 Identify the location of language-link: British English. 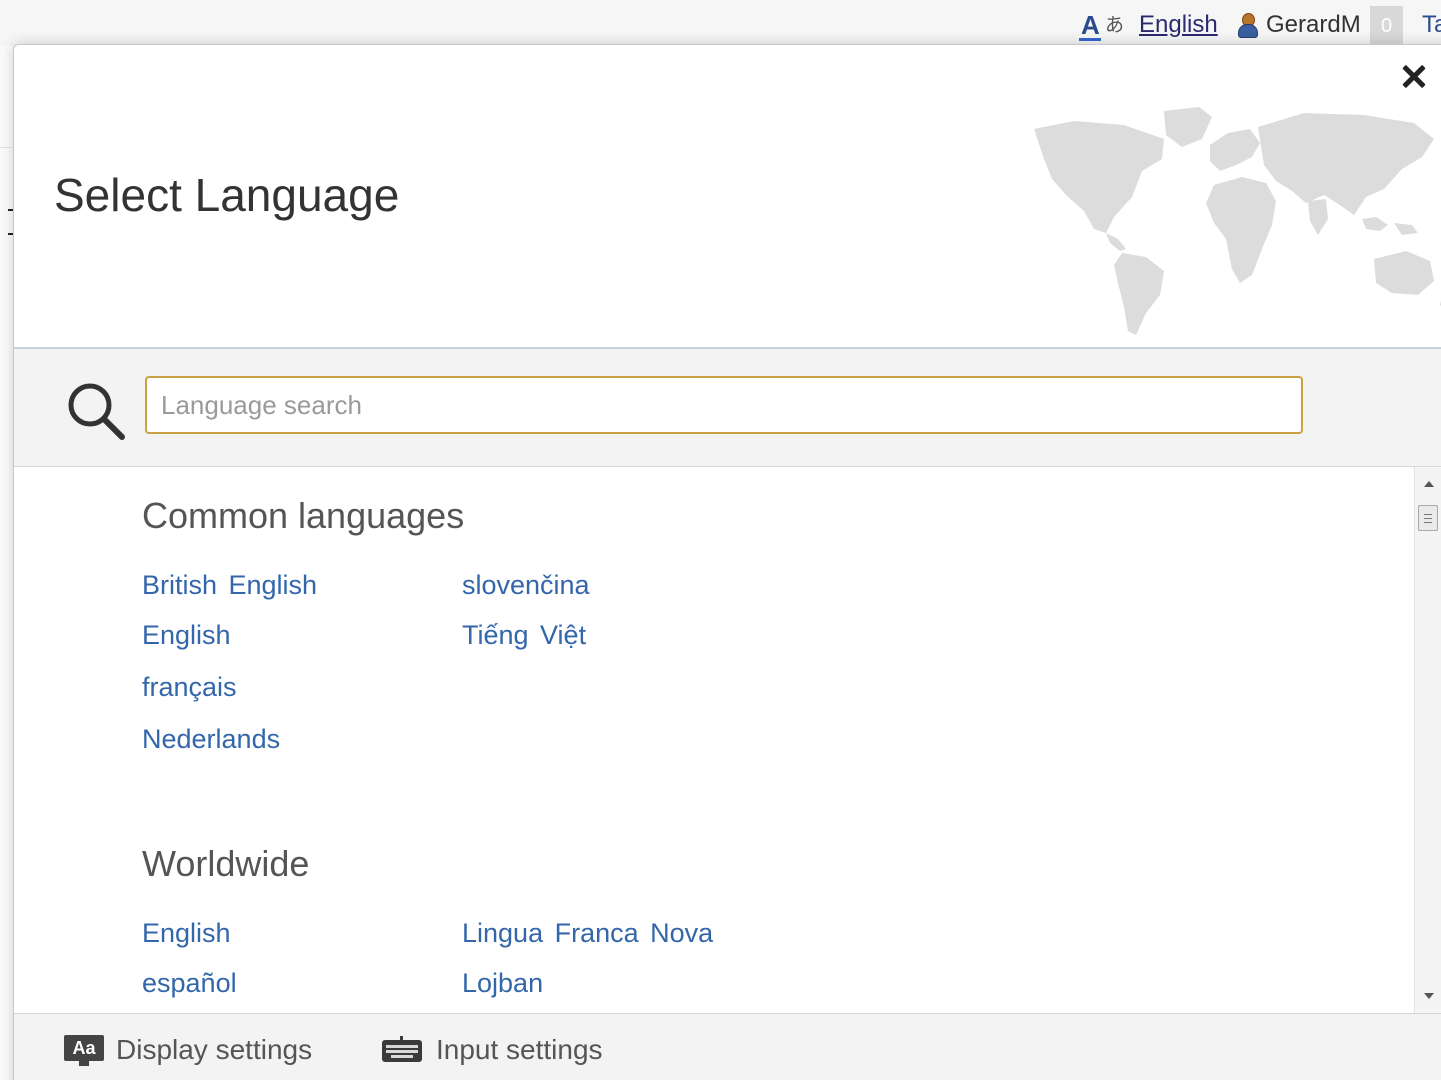
(229, 585).